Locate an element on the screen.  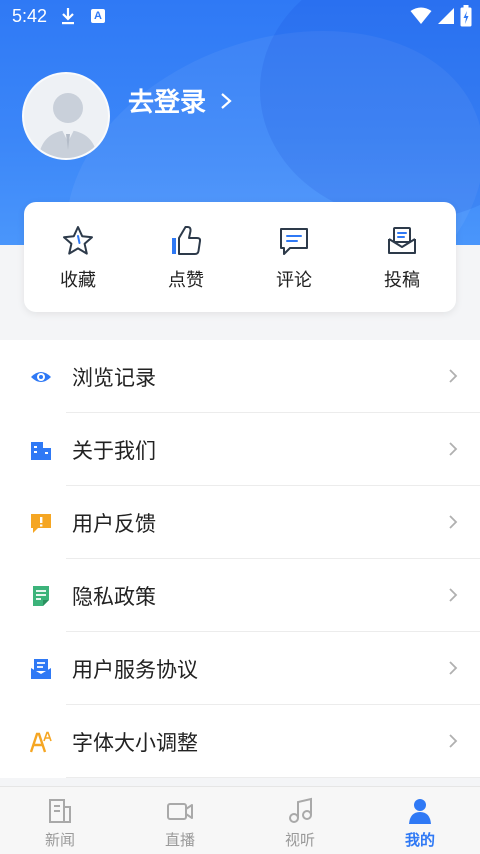
menu-browsing-history: 浏览记录 is located at coordinates (240, 376).